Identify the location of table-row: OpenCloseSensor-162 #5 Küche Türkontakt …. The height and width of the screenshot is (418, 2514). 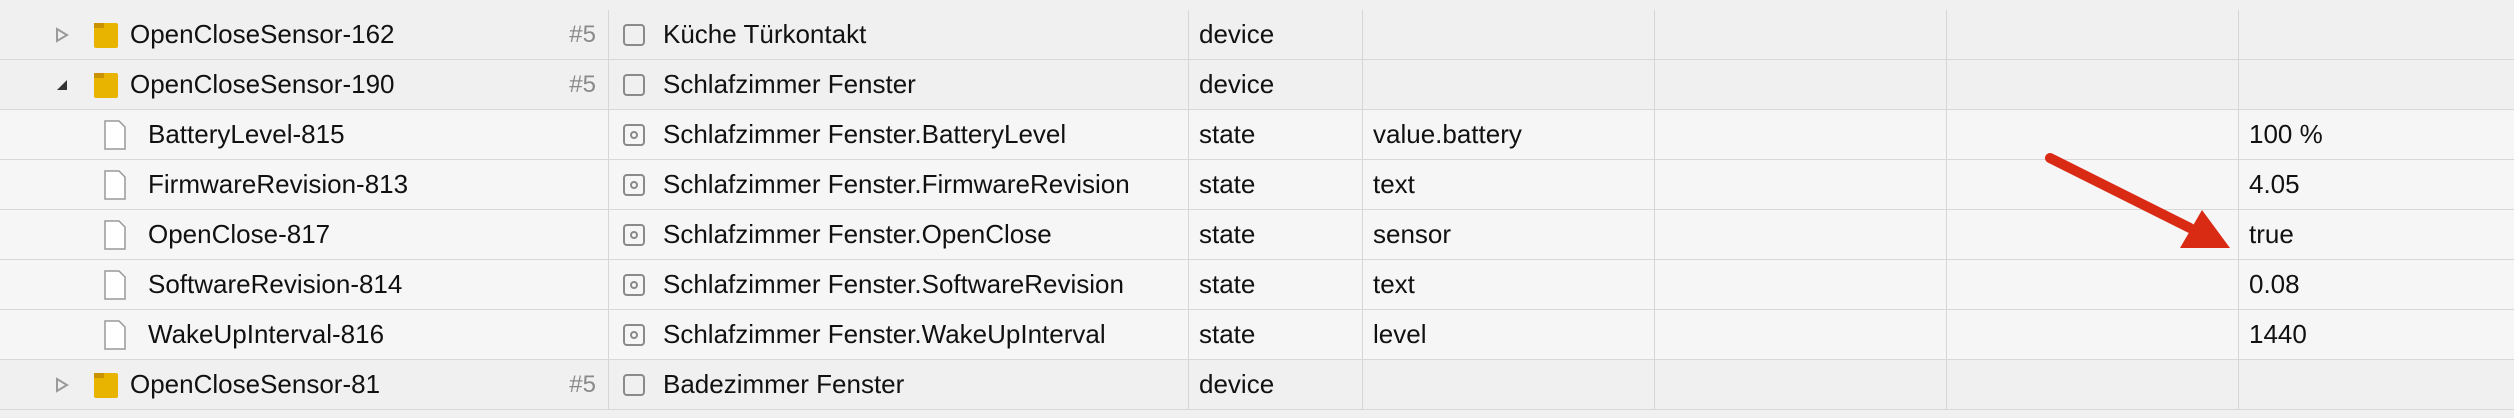
(1257, 35).